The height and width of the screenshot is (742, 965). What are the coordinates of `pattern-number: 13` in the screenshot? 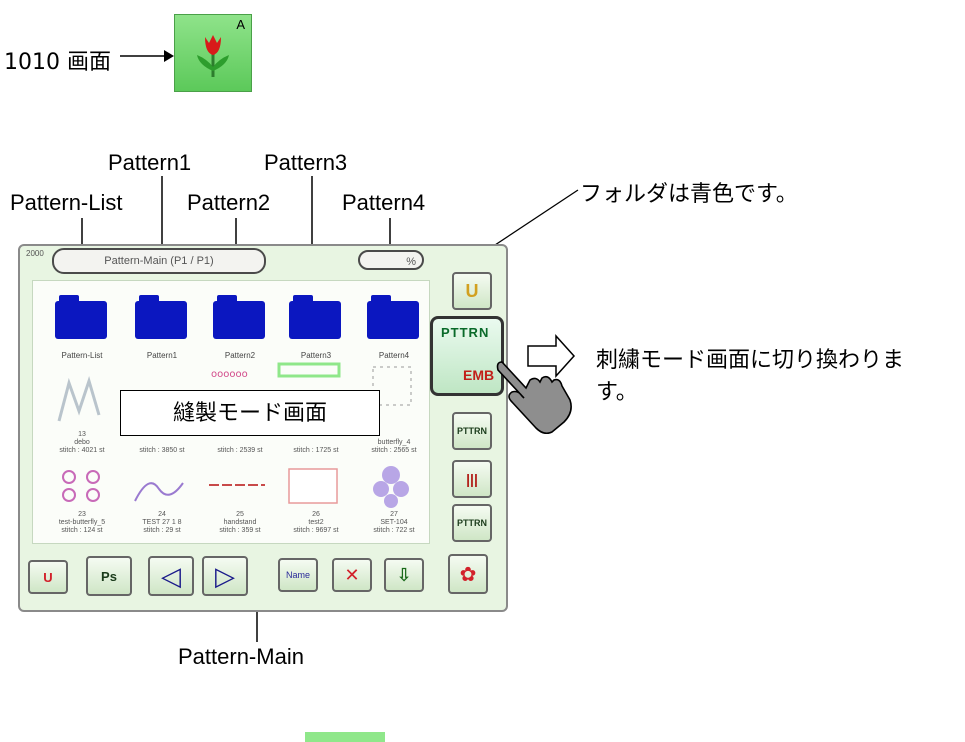 It's located at (82, 434).